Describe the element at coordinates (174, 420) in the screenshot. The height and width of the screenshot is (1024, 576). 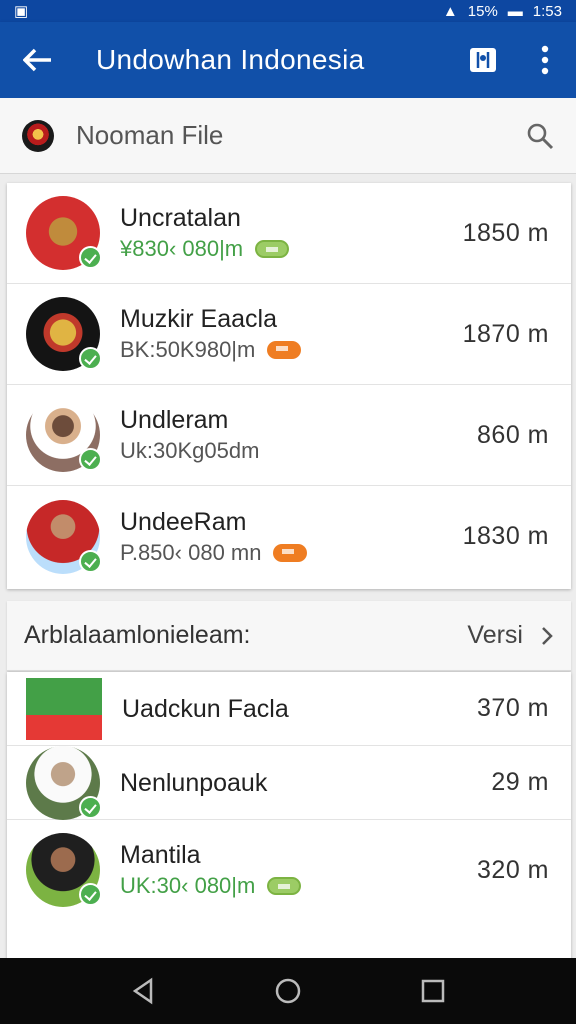
I see `list-item-name: Undleram` at that location.